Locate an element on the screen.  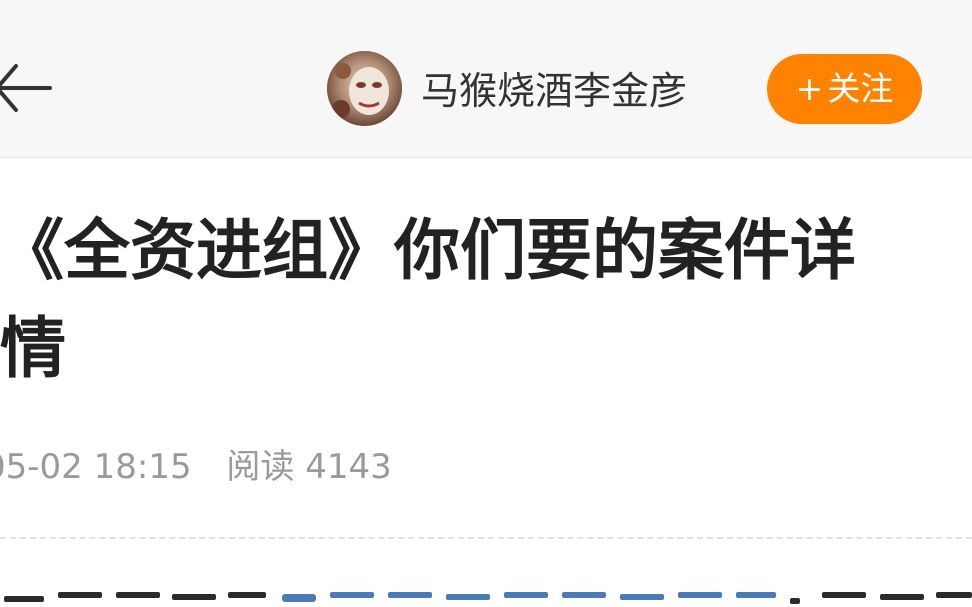
back-arrow-icon is located at coordinates (26, 88).